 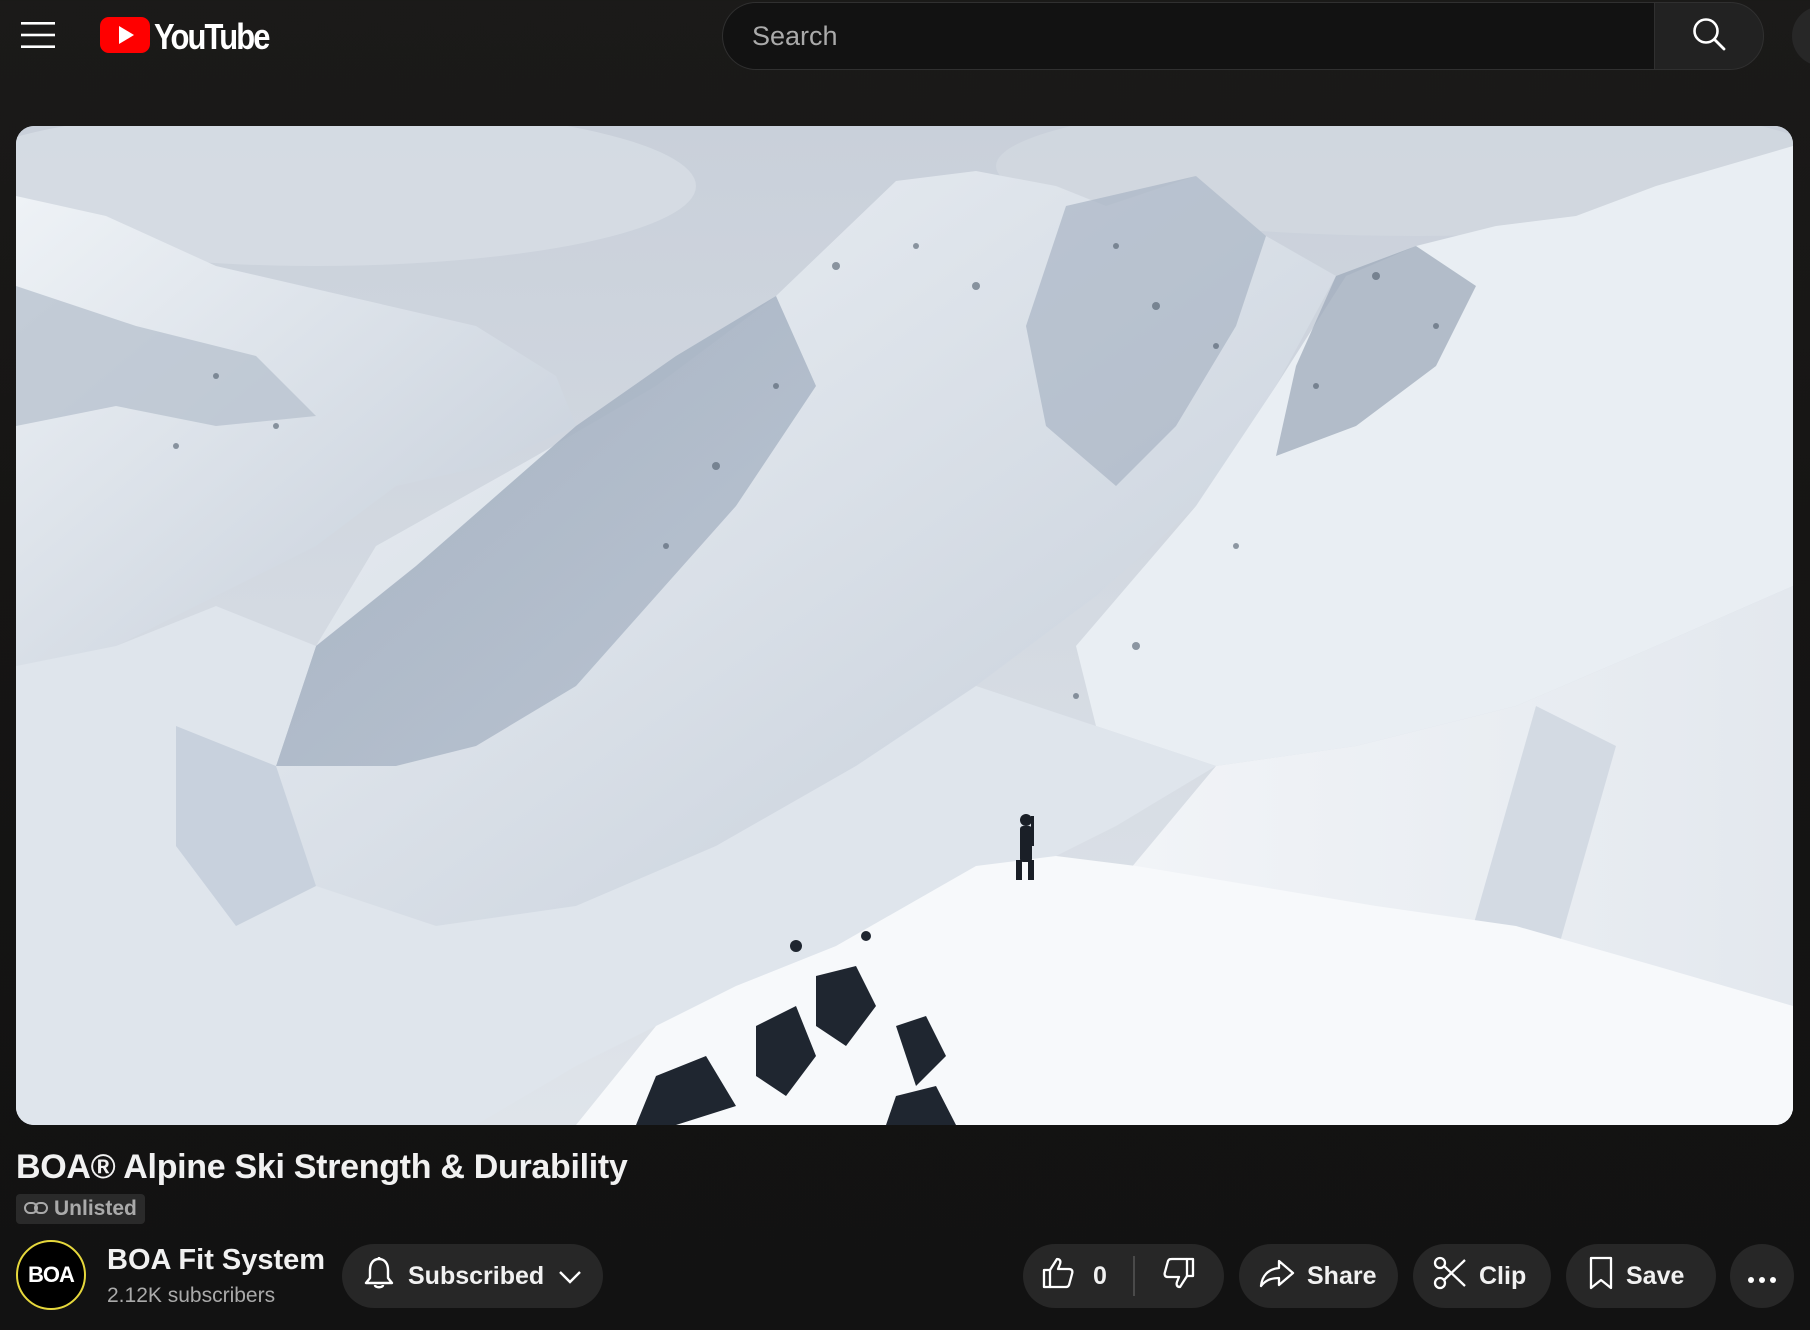 I want to click on guide-menu-button, so click(x=38, y=37).